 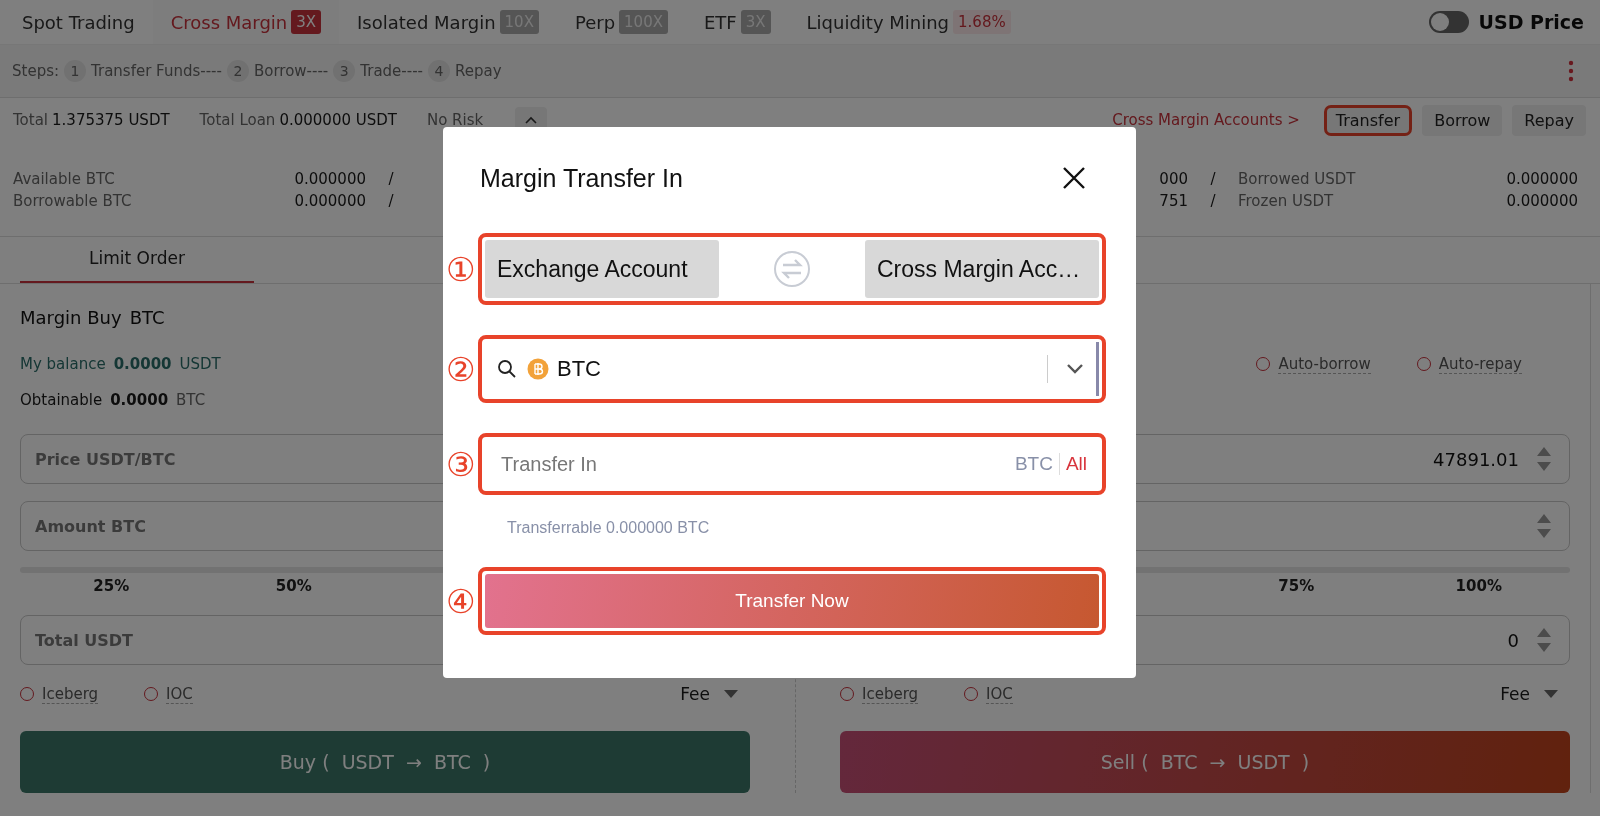 What do you see at coordinates (1205, 762) in the screenshot?
I see `sell-button: Sell ( BTC → USDT )` at bounding box center [1205, 762].